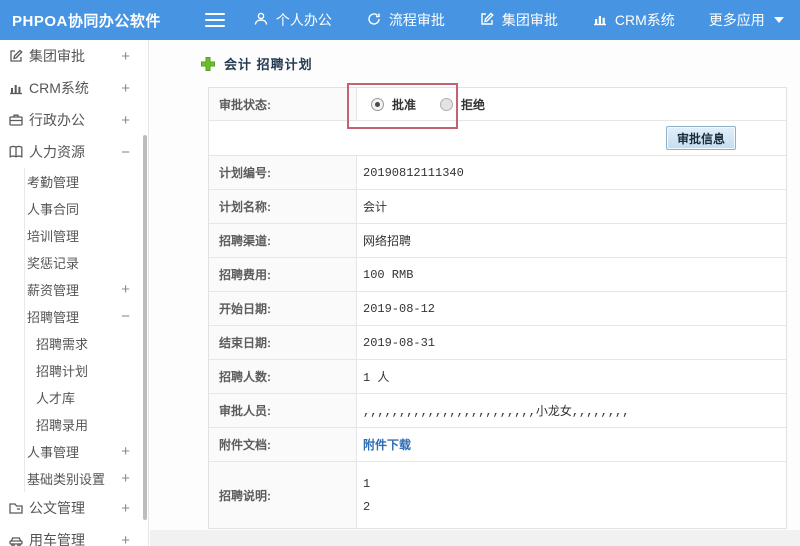 Image resolution: width=800 pixels, height=546 pixels. What do you see at coordinates (404, 104) in the screenshot?
I see `radio-approve-label: 批准` at bounding box center [404, 104].